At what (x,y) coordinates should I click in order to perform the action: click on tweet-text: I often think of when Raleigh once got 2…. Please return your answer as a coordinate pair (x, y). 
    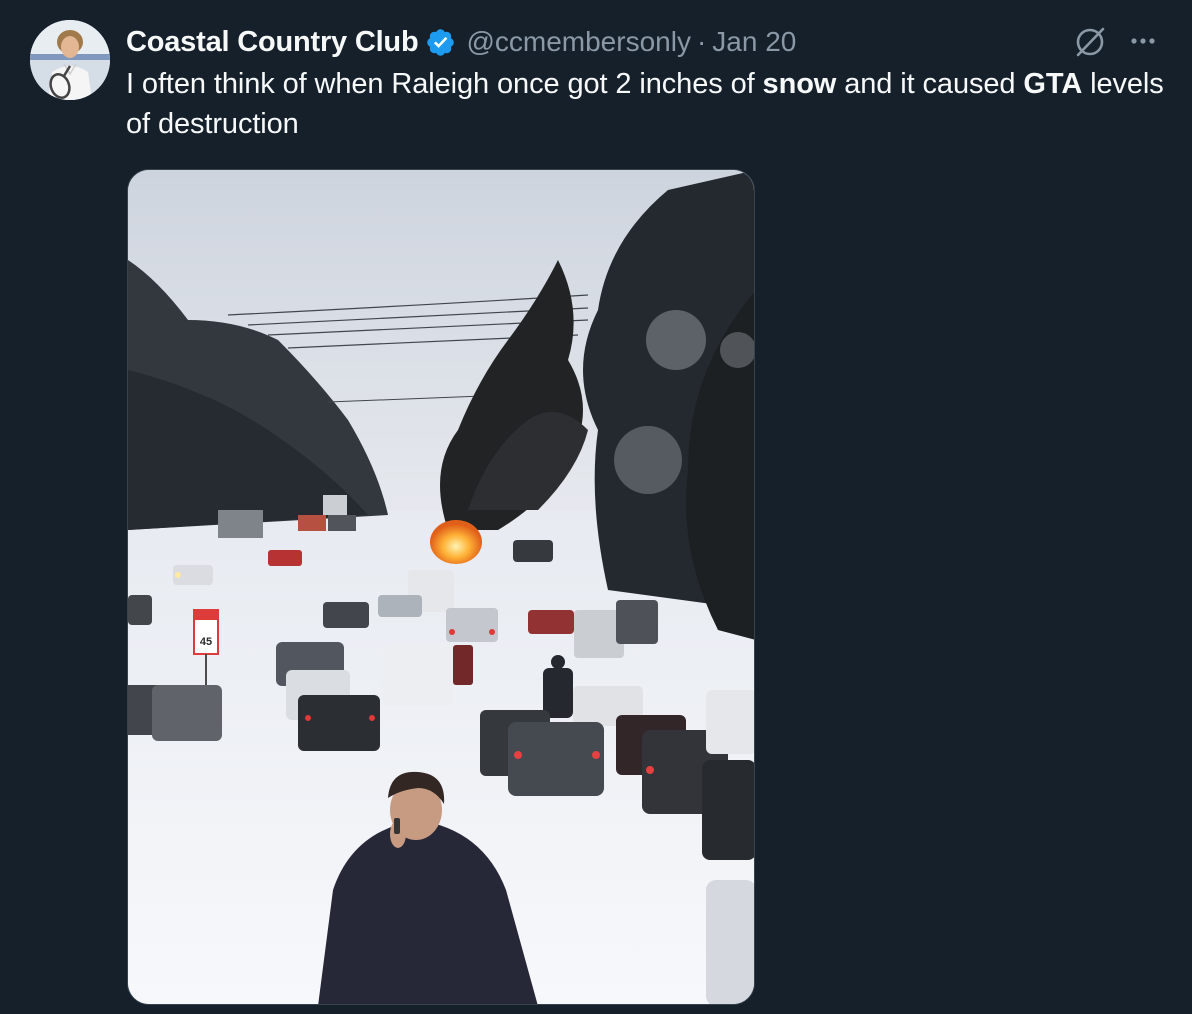
    Looking at the image, I should click on (646, 104).